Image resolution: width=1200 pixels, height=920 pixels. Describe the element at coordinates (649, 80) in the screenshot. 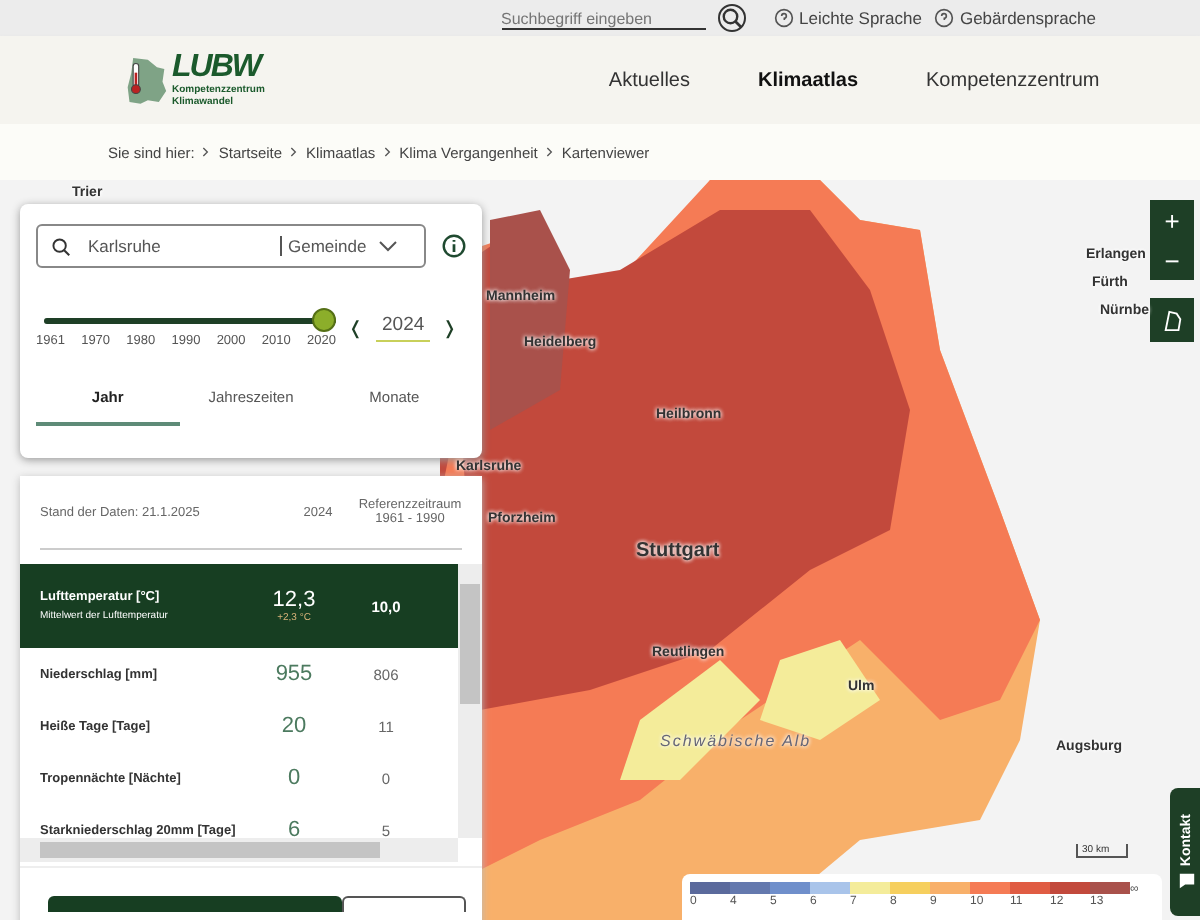

I see `nav-link: Aktuelles` at that location.